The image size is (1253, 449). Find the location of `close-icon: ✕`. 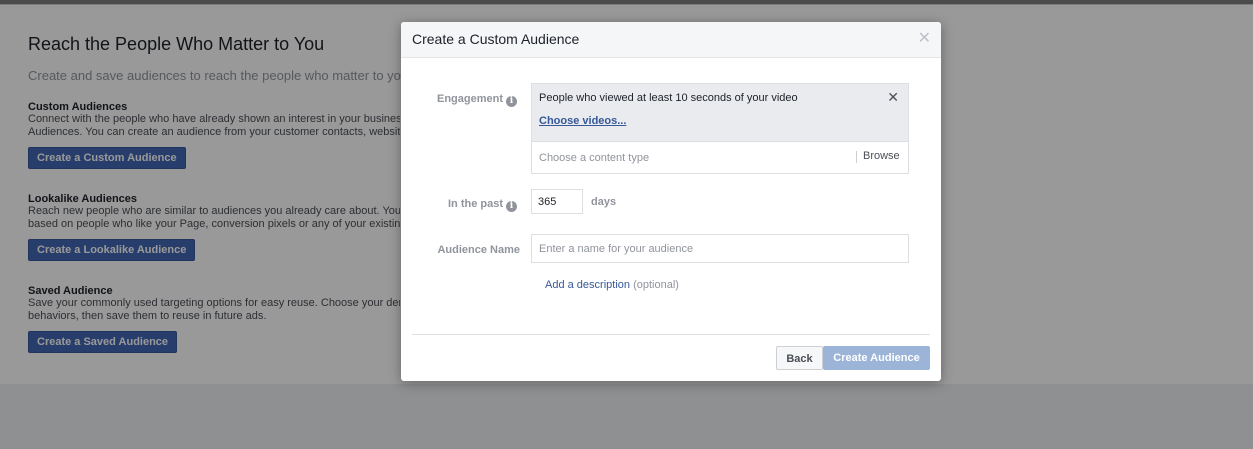

close-icon: ✕ is located at coordinates (924, 39).